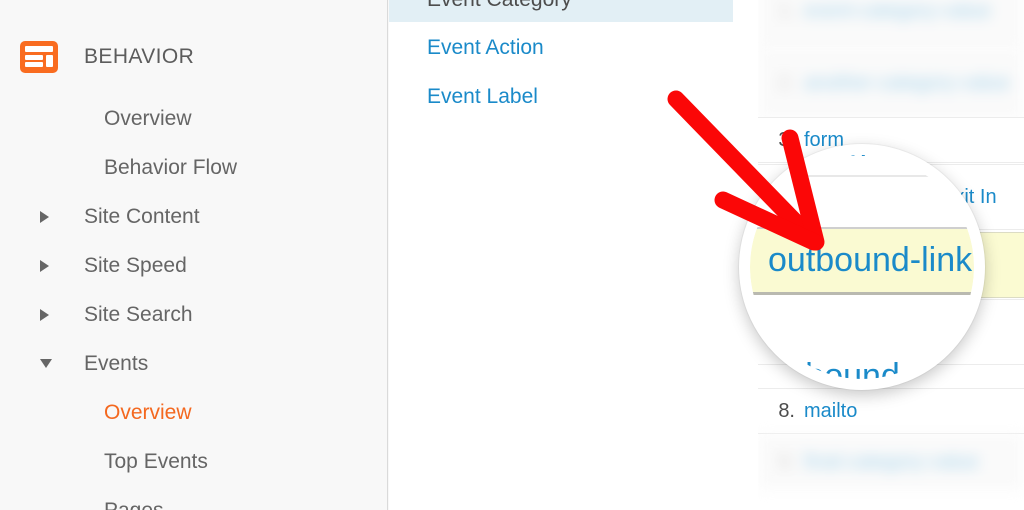  I want to click on sidebar-item-events-overview: Overview, so click(193, 412).